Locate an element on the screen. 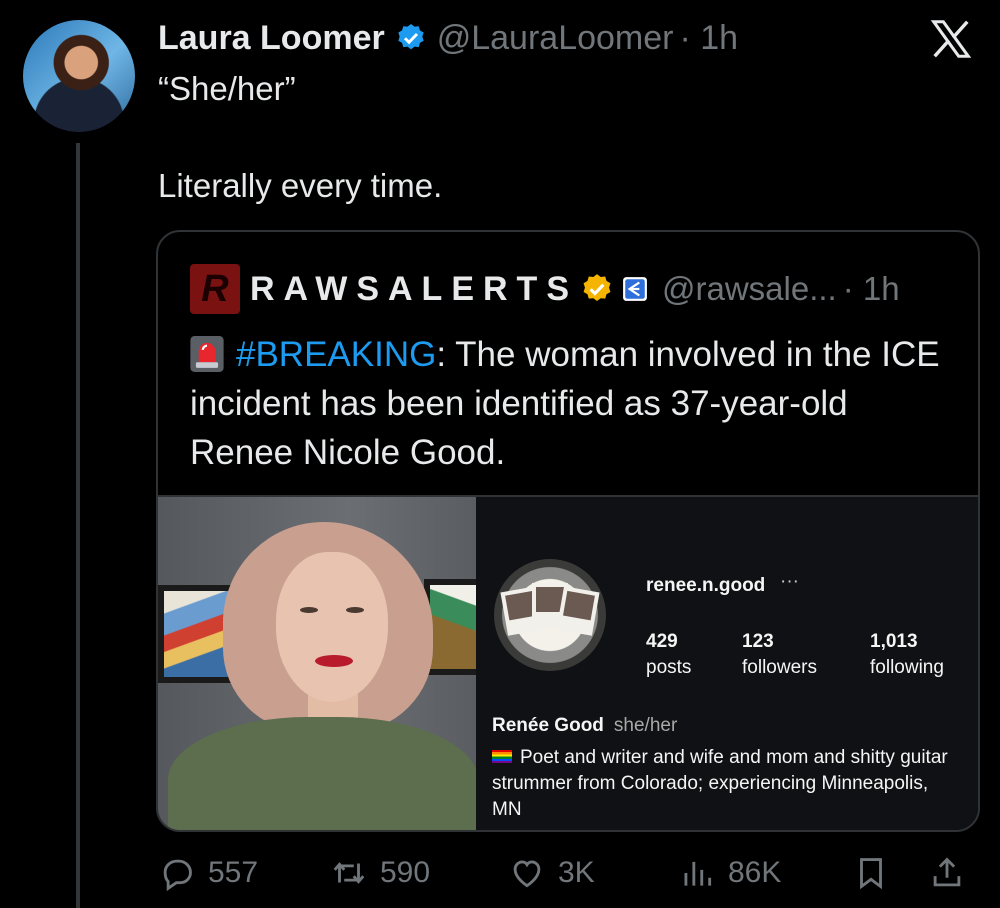 The image size is (1000, 908). x-logo-icon is located at coordinates (951, 39).